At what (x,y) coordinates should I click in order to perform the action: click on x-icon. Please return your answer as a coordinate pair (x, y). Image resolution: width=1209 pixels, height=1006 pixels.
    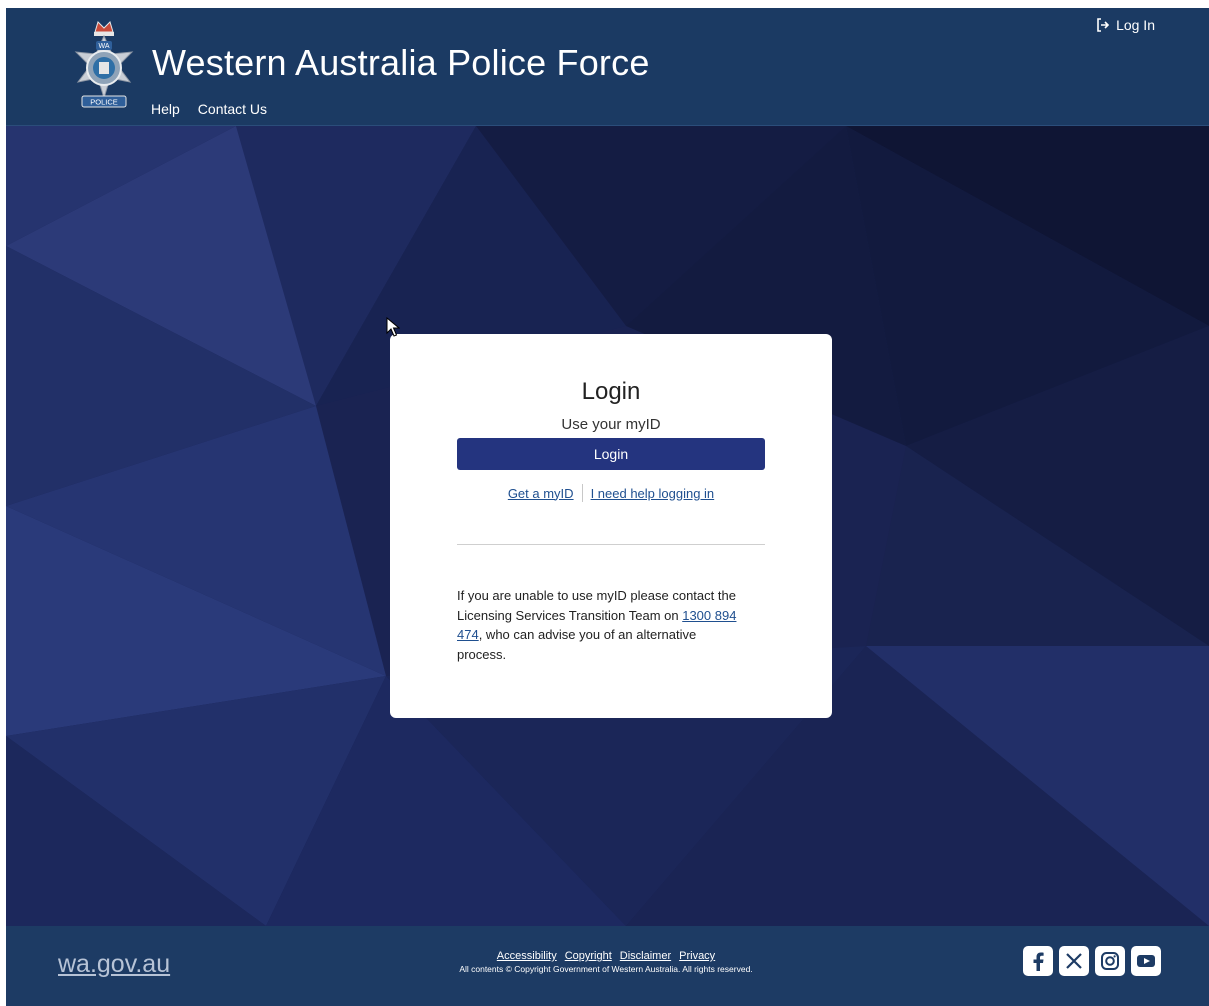
    Looking at the image, I should click on (1074, 961).